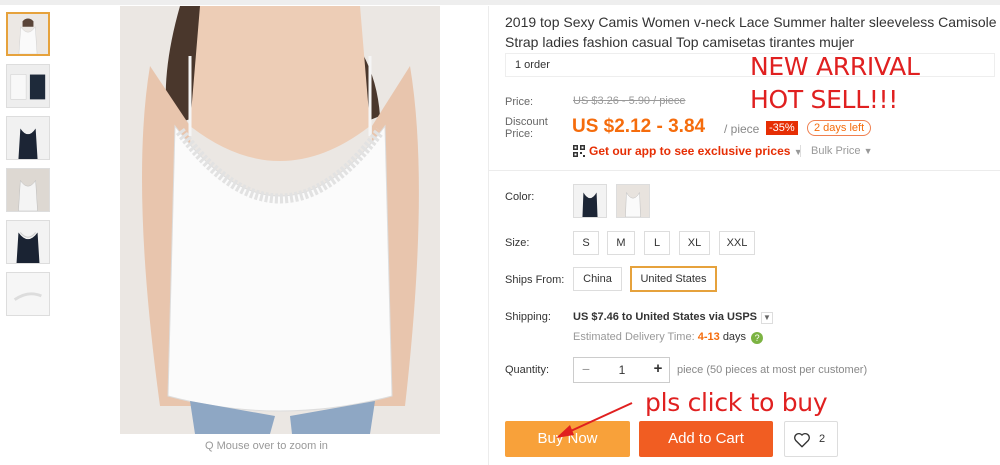 This screenshot has height=465, width=1000. What do you see at coordinates (586, 370) in the screenshot?
I see `quantity-decrease-button: −` at bounding box center [586, 370].